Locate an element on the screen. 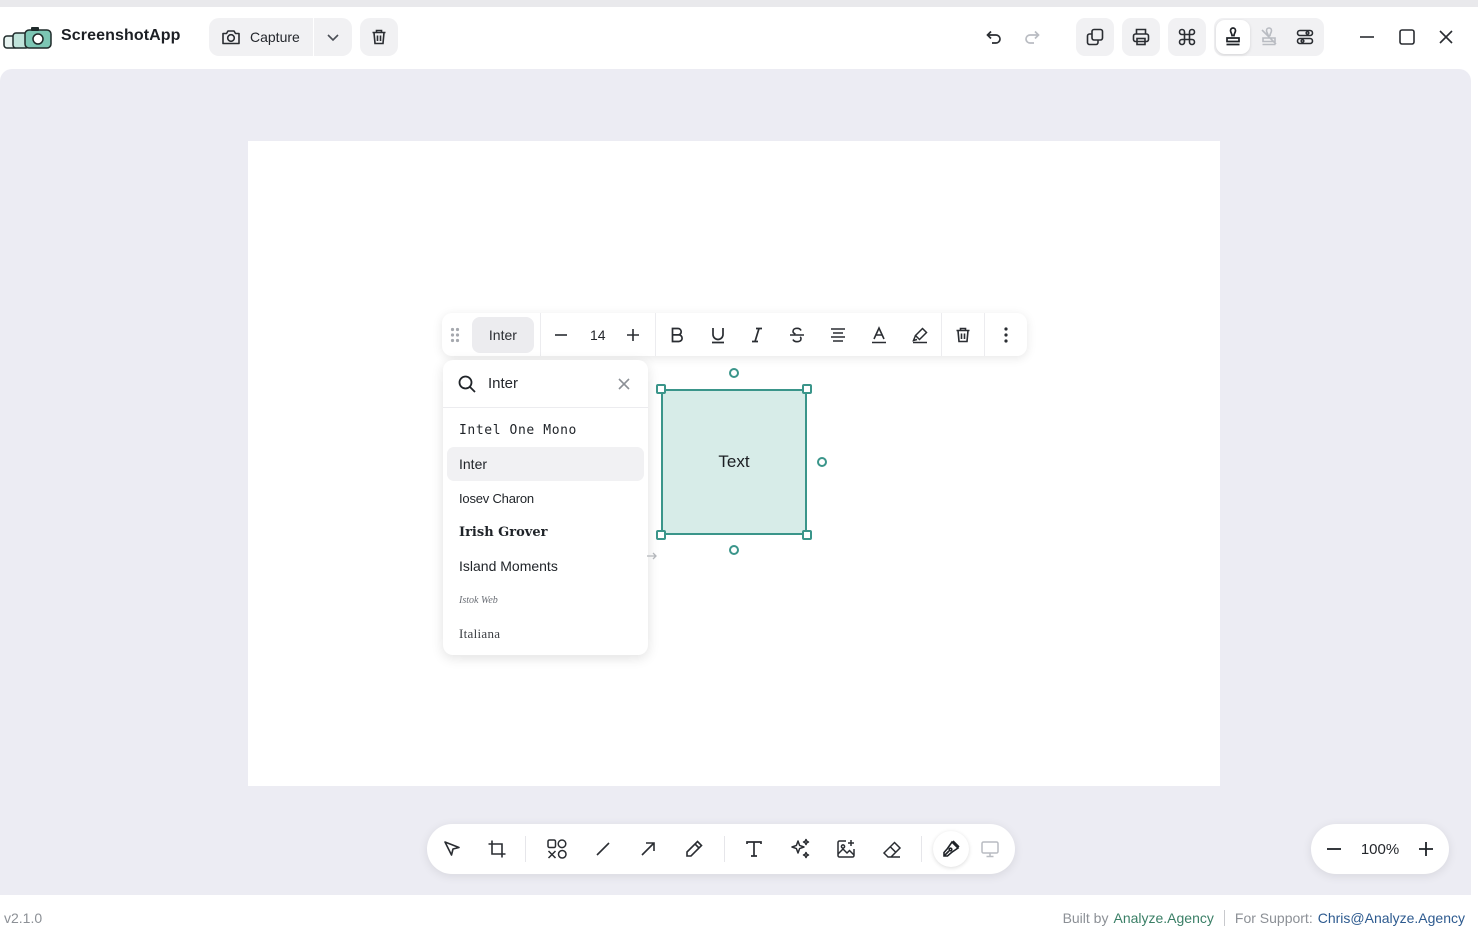 The image size is (1478, 932). shapes-tool-button is located at coordinates (557, 849).